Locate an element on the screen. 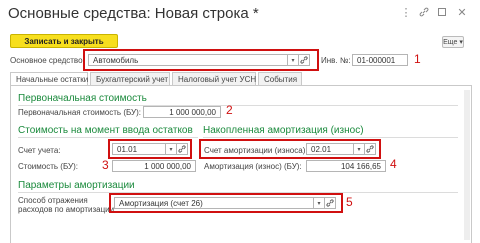 This screenshot has height=243, width=480. tab-tax-usn: Налоговый учет УСН is located at coordinates (214, 79).